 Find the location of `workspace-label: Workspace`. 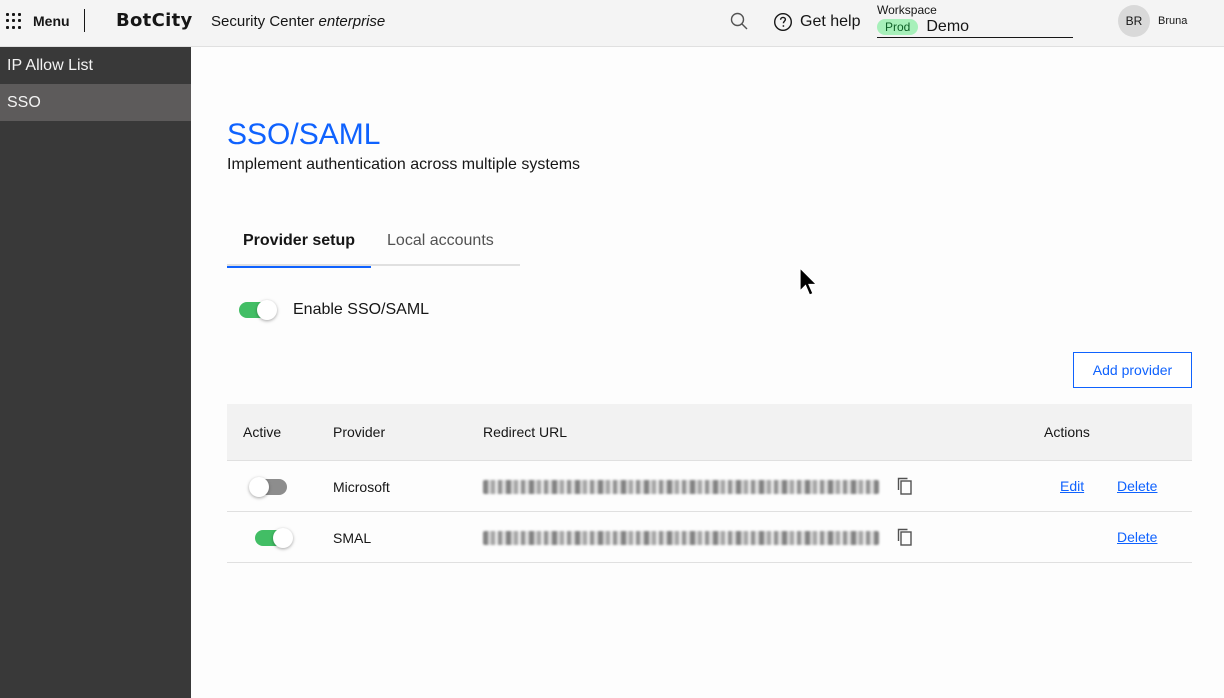

workspace-label: Workspace is located at coordinates (907, 10).